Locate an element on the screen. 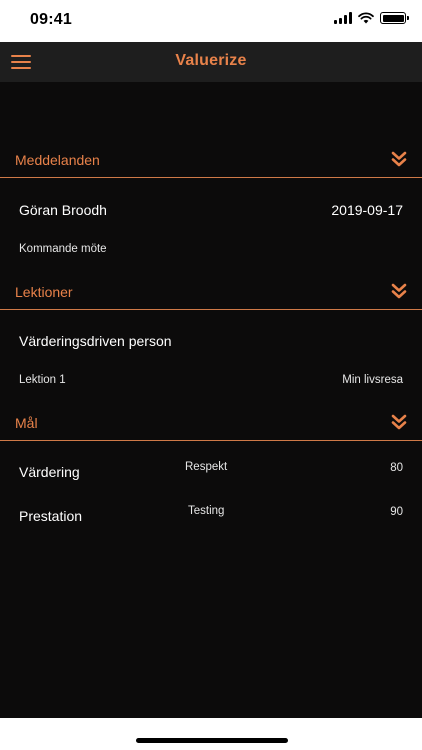 Image resolution: width=422 pixels, height=750 pixels. nav-bar: Valuerize is located at coordinates (211, 62).